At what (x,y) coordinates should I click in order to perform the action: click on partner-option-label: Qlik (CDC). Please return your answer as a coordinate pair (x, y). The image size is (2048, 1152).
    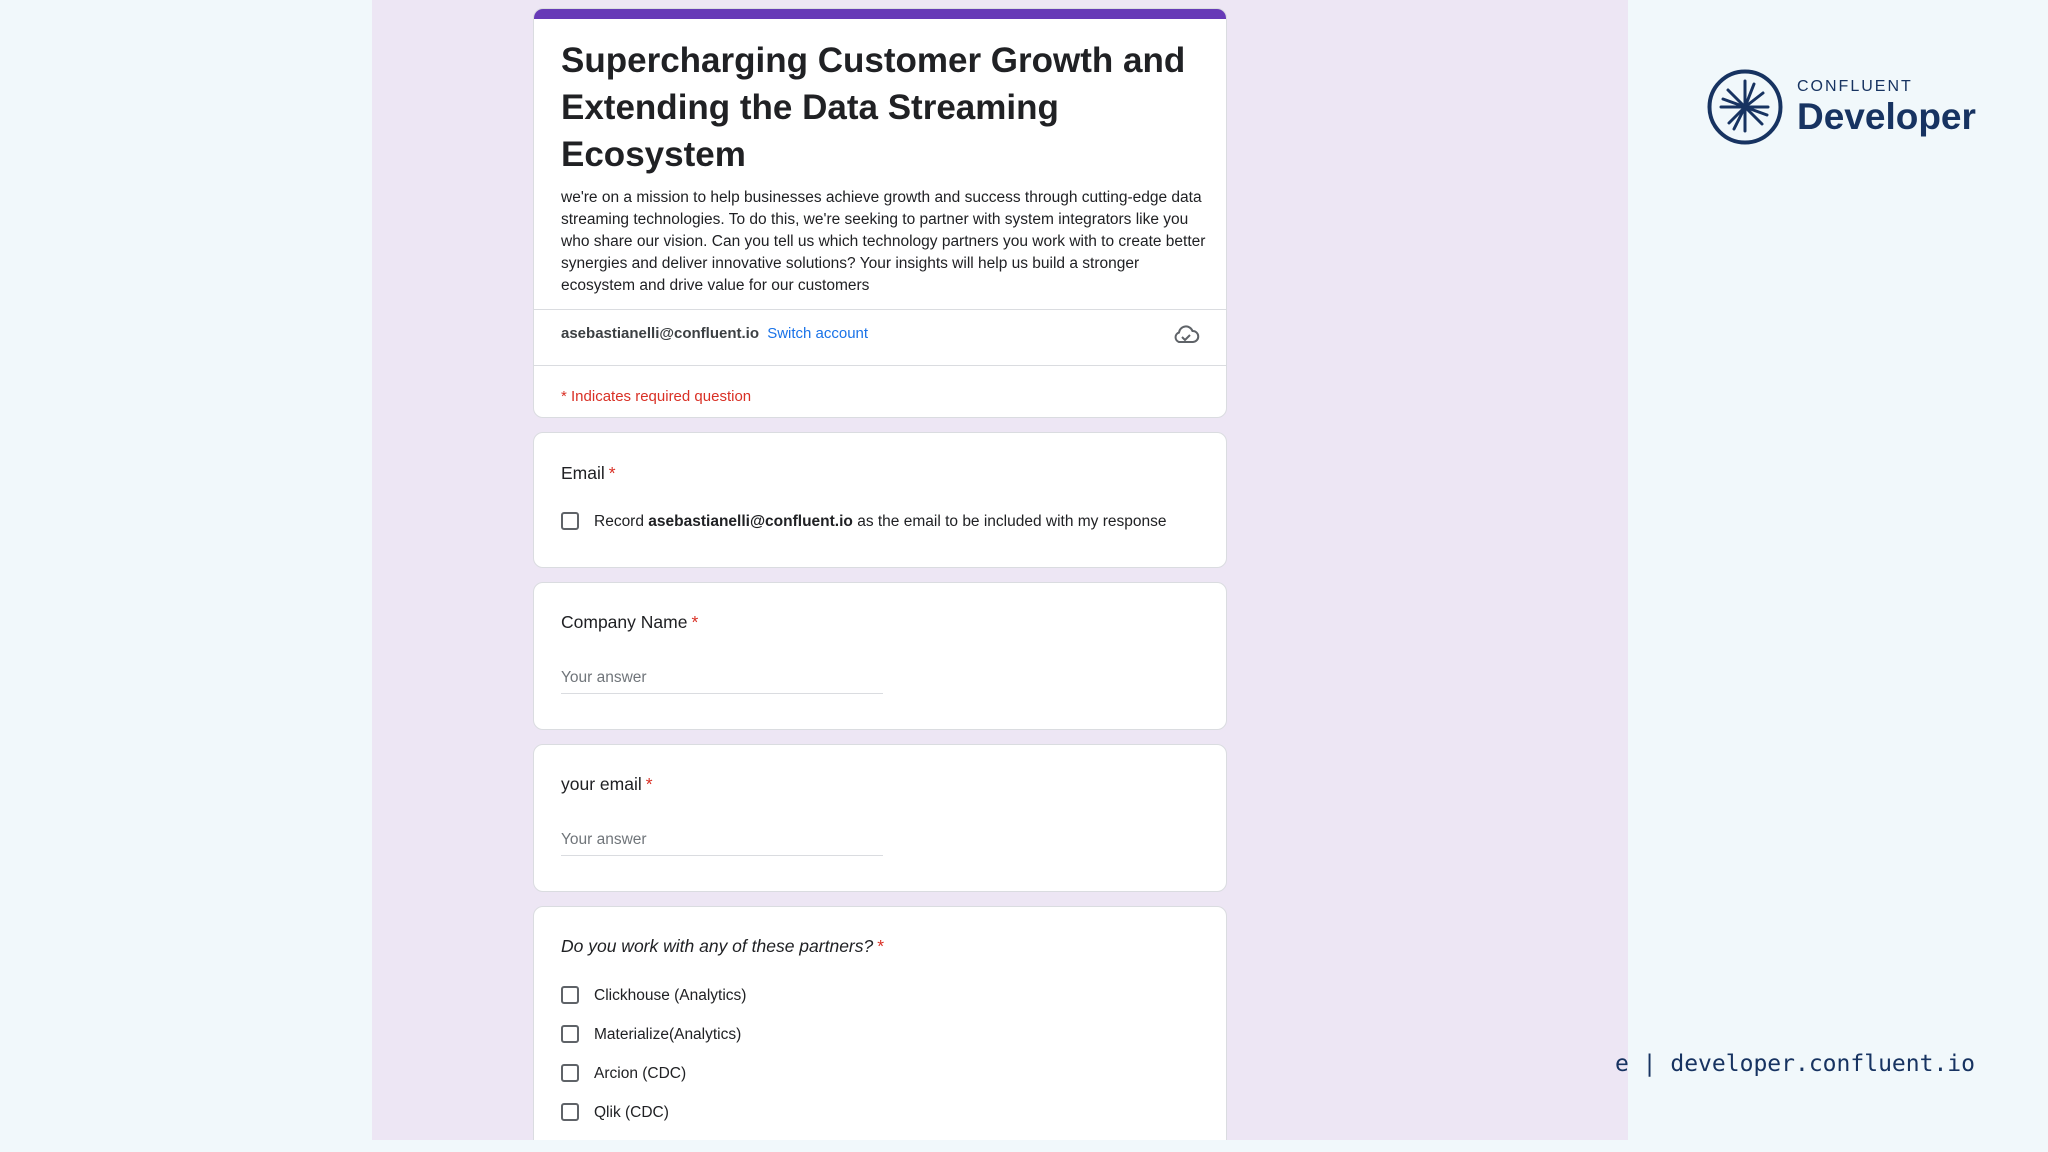
    Looking at the image, I should click on (631, 1112).